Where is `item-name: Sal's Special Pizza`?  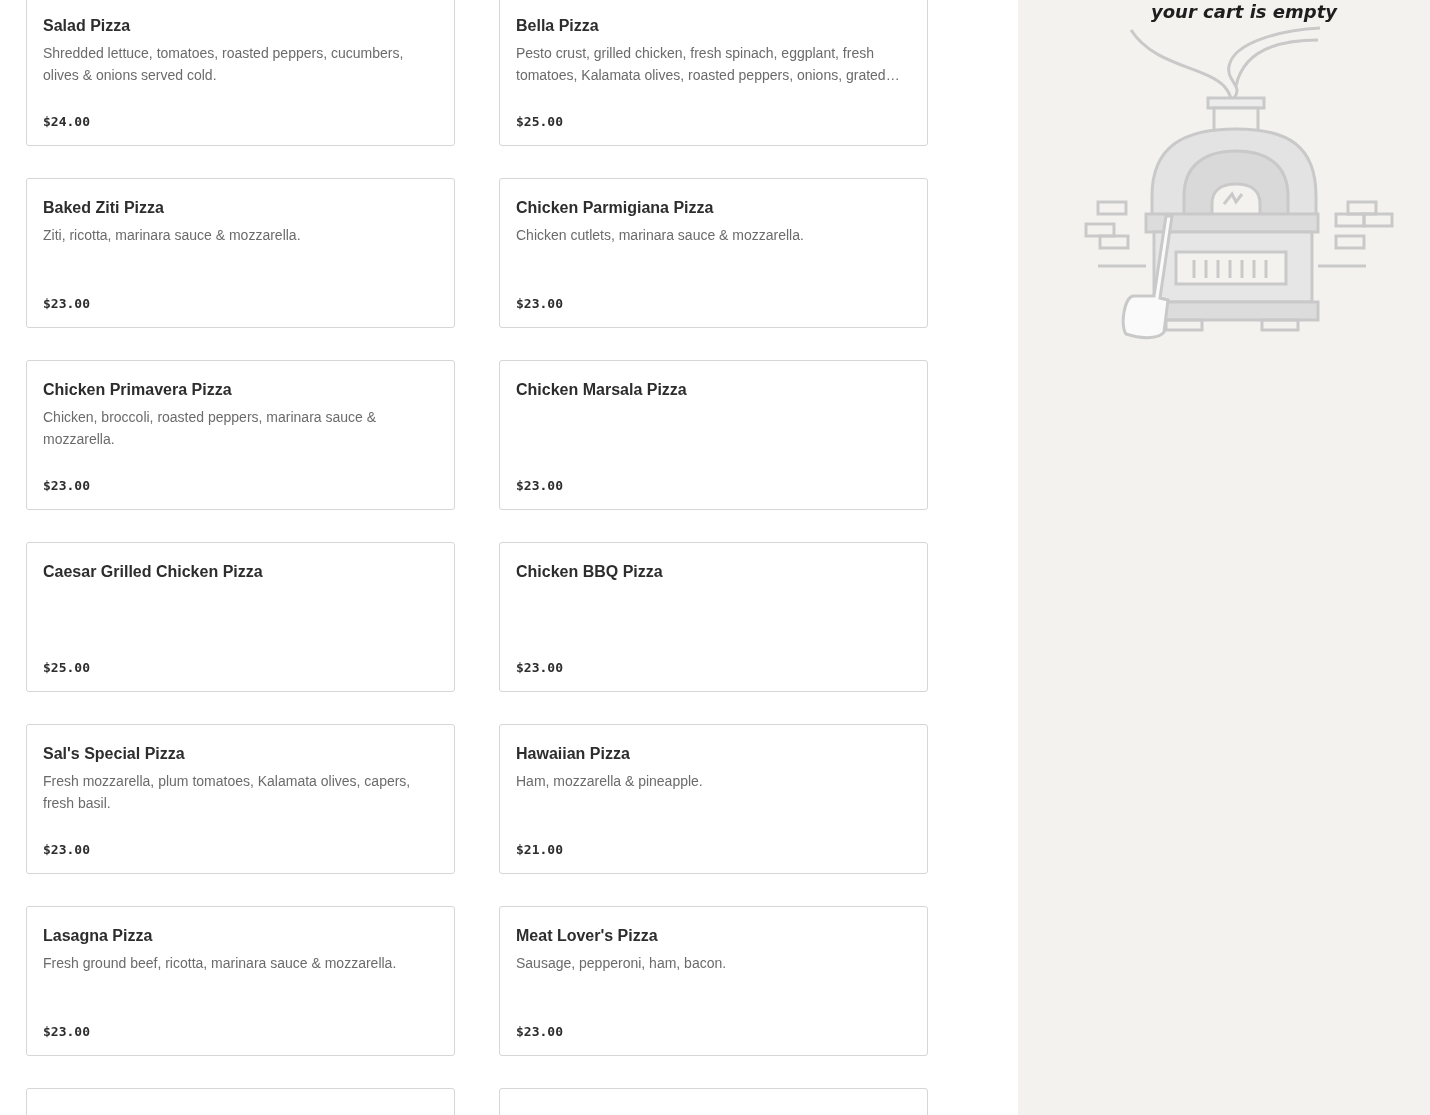 item-name: Sal's Special Pizza is located at coordinates (114, 754).